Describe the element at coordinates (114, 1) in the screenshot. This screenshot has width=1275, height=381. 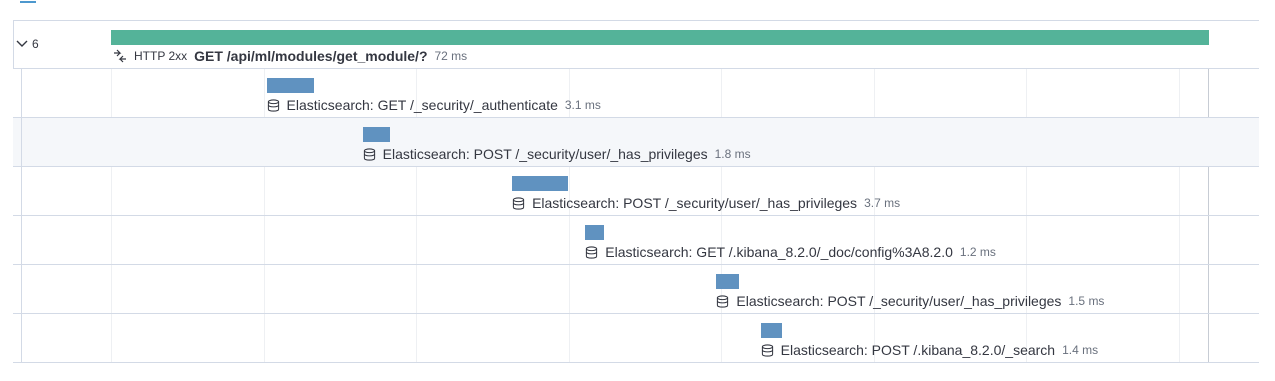
I see `axis-tick-label: 0 ms` at that location.